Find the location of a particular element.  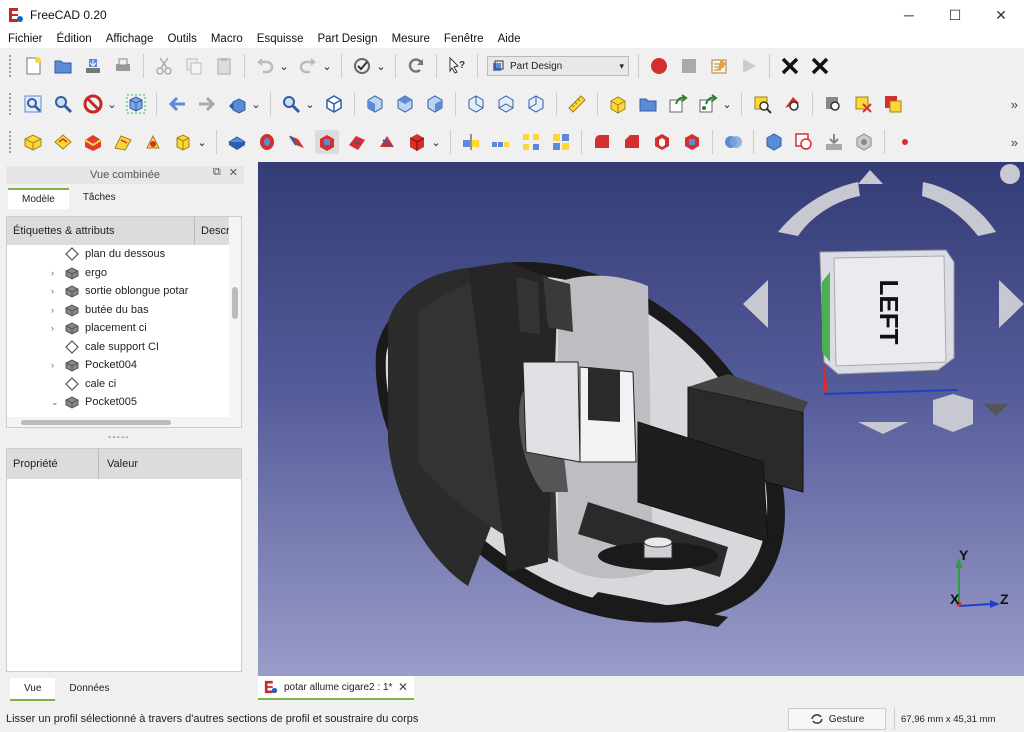

refresh-button is located at coordinates (416, 66).